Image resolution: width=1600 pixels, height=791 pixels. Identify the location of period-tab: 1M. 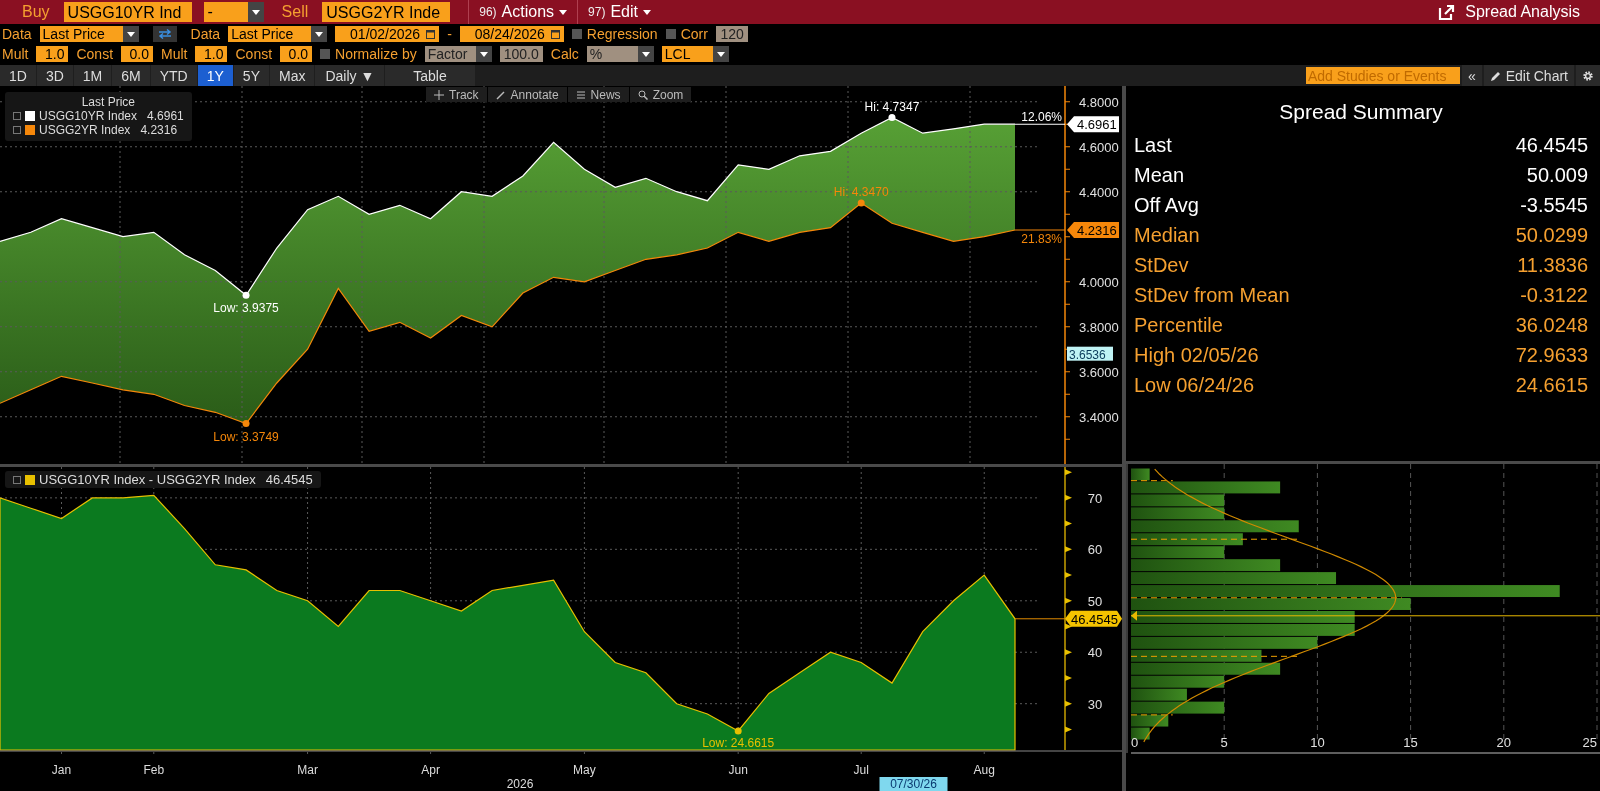
(92, 75).